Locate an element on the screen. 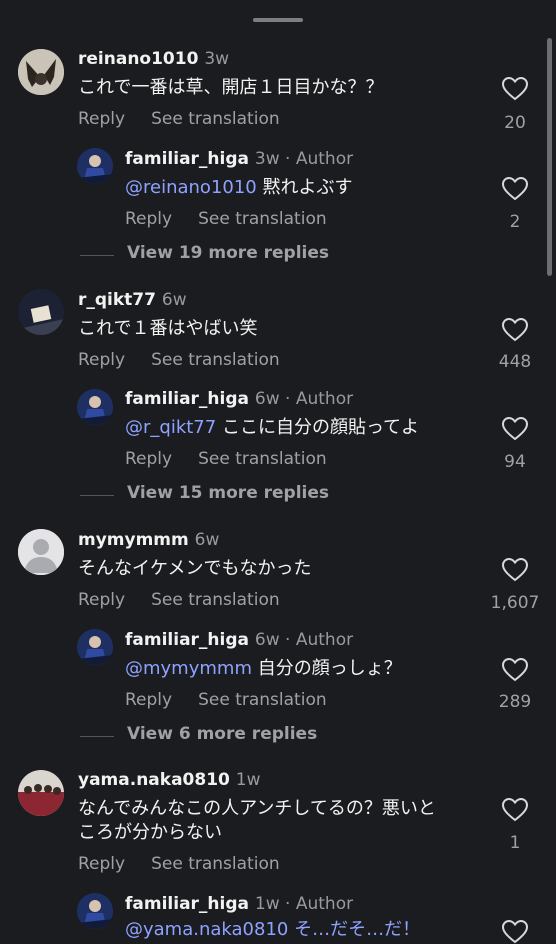 The width and height of the screenshot is (556, 944). mention-link: @mymymmm is located at coordinates (188, 668).